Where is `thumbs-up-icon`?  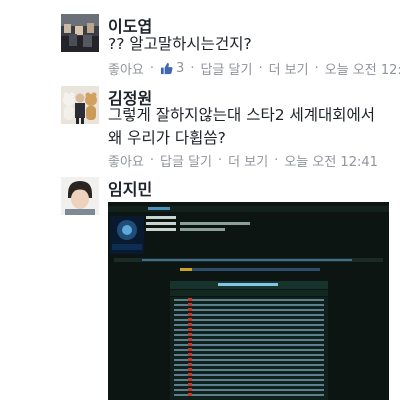
thumbs-up-icon is located at coordinates (166, 68).